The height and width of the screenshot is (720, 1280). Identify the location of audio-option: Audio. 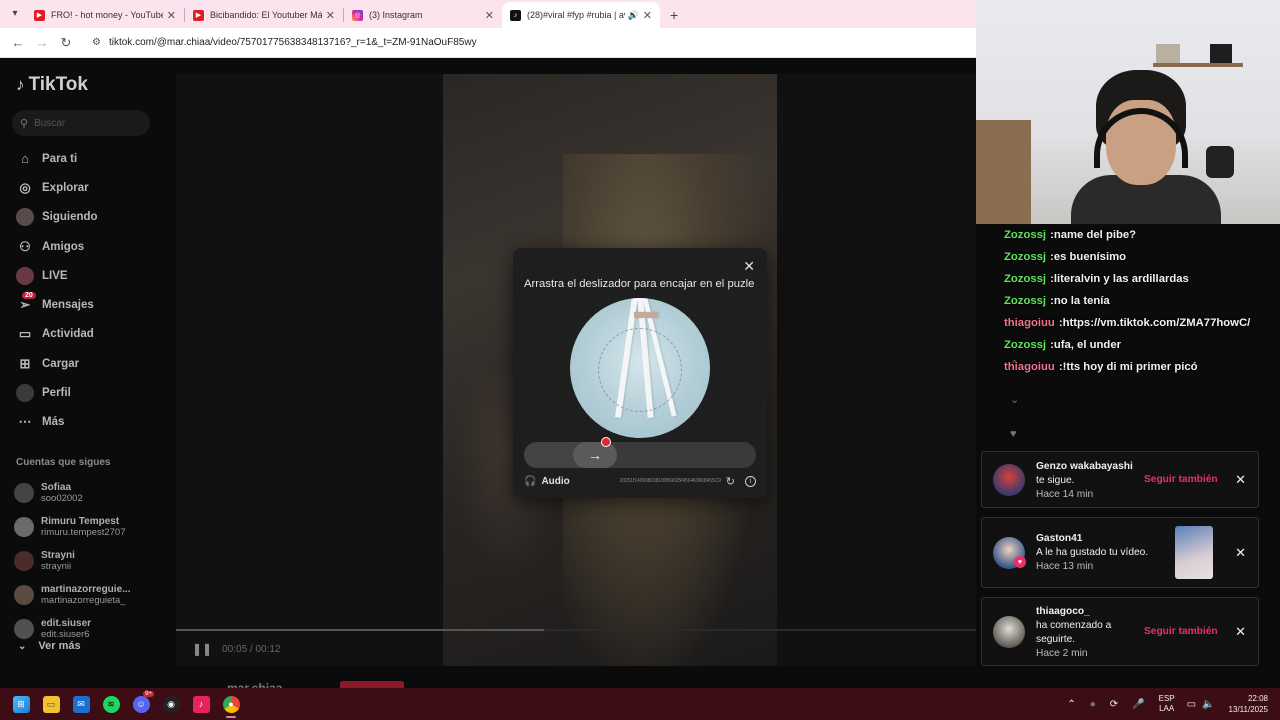
(555, 481).